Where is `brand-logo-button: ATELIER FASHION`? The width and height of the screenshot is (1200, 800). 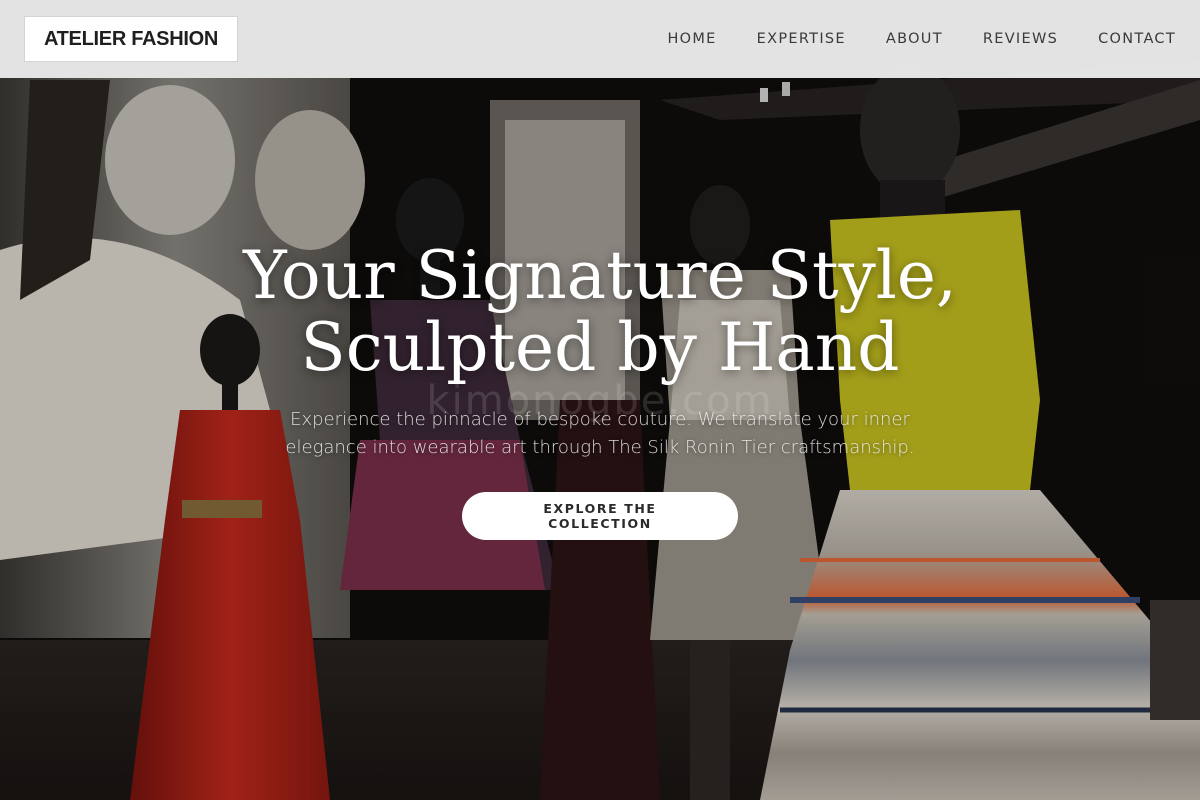 brand-logo-button: ATELIER FASHION is located at coordinates (131, 39).